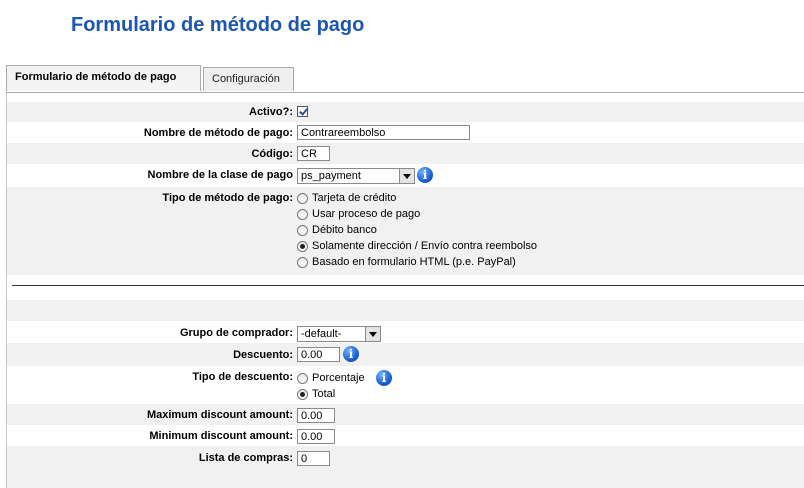 This screenshot has height=488, width=804. Describe the element at coordinates (405, 153) in the screenshot. I see `row-code: Código:` at that location.